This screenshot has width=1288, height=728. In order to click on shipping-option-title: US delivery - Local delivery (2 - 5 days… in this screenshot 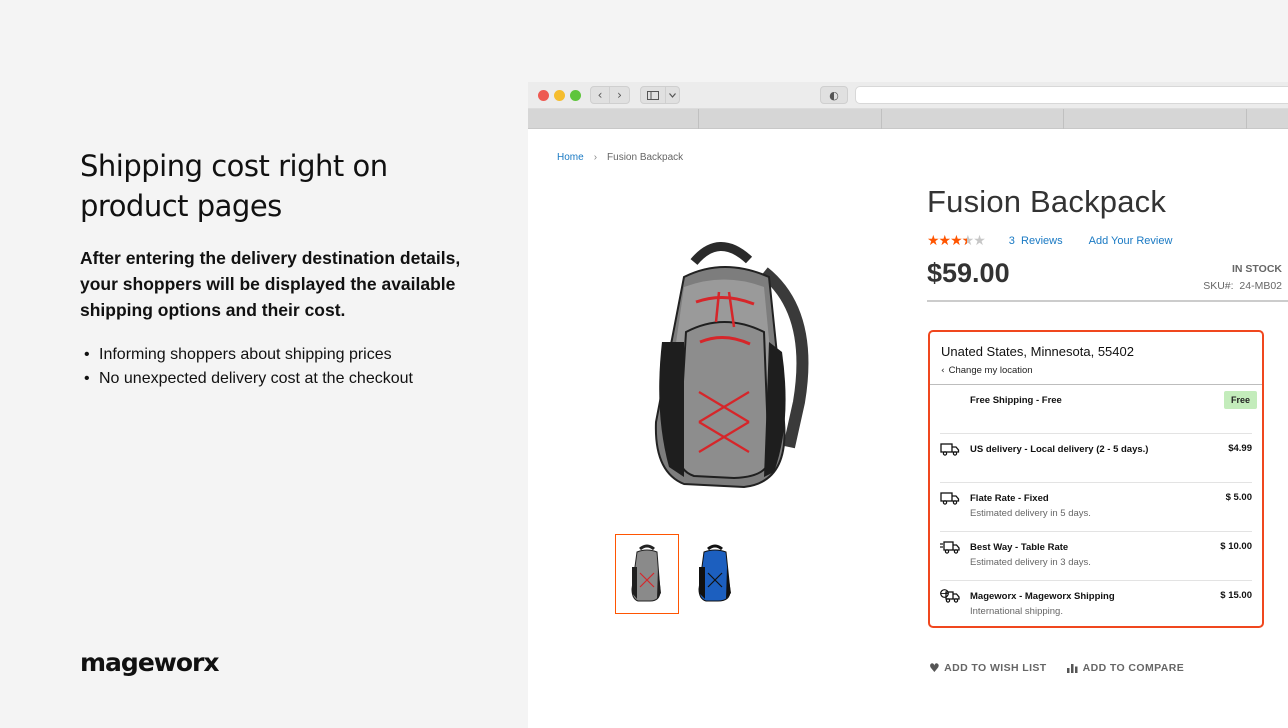, I will do `click(1059, 449)`.